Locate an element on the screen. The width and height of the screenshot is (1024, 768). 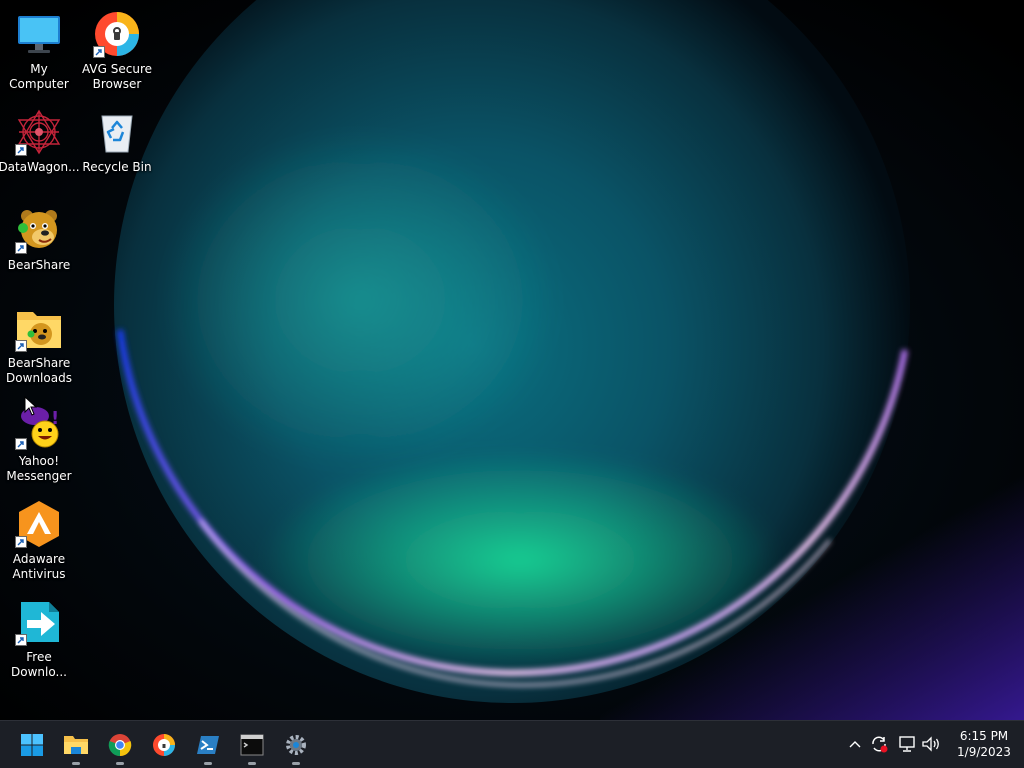
taskbar-command-prompt is located at coordinates (252, 745).